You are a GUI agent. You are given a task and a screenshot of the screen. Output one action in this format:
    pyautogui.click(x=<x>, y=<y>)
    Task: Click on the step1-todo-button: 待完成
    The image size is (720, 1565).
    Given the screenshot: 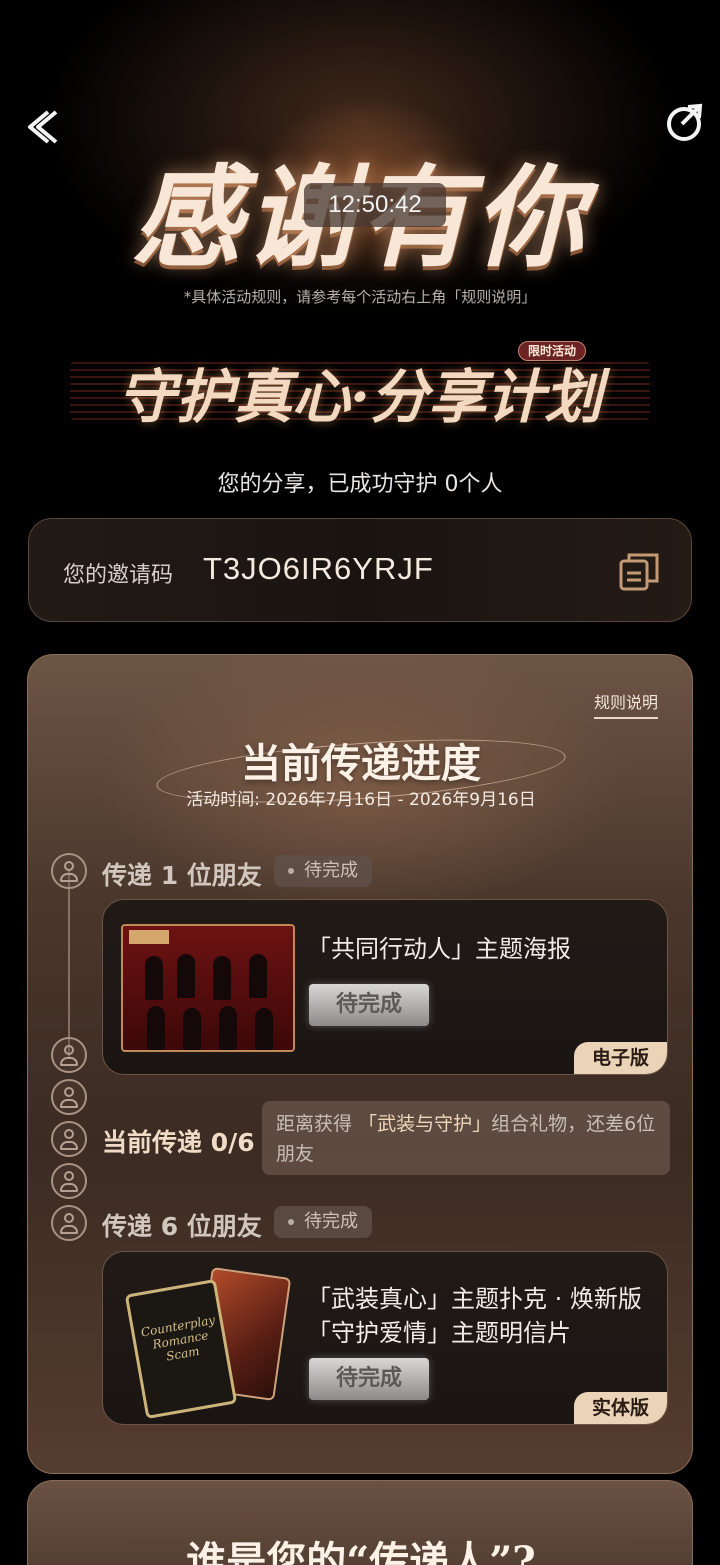 What is the action you would take?
    pyautogui.click(x=369, y=1005)
    